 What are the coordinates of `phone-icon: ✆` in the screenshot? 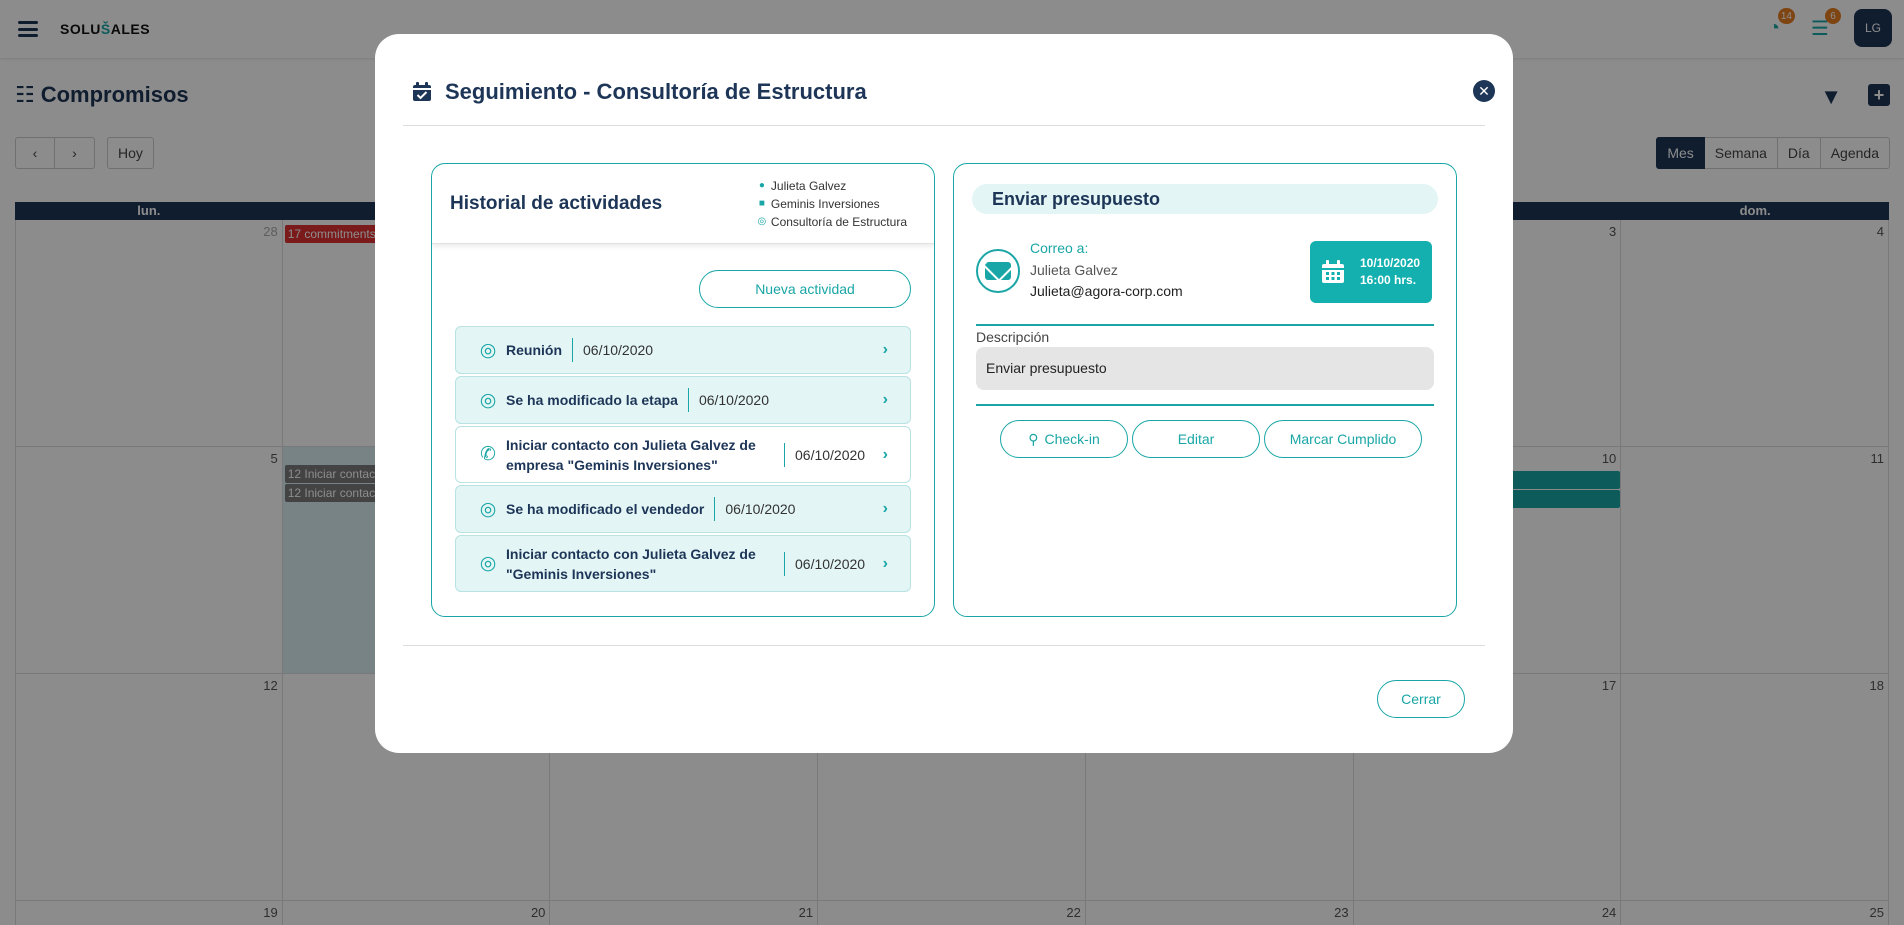 It's located at (488, 454).